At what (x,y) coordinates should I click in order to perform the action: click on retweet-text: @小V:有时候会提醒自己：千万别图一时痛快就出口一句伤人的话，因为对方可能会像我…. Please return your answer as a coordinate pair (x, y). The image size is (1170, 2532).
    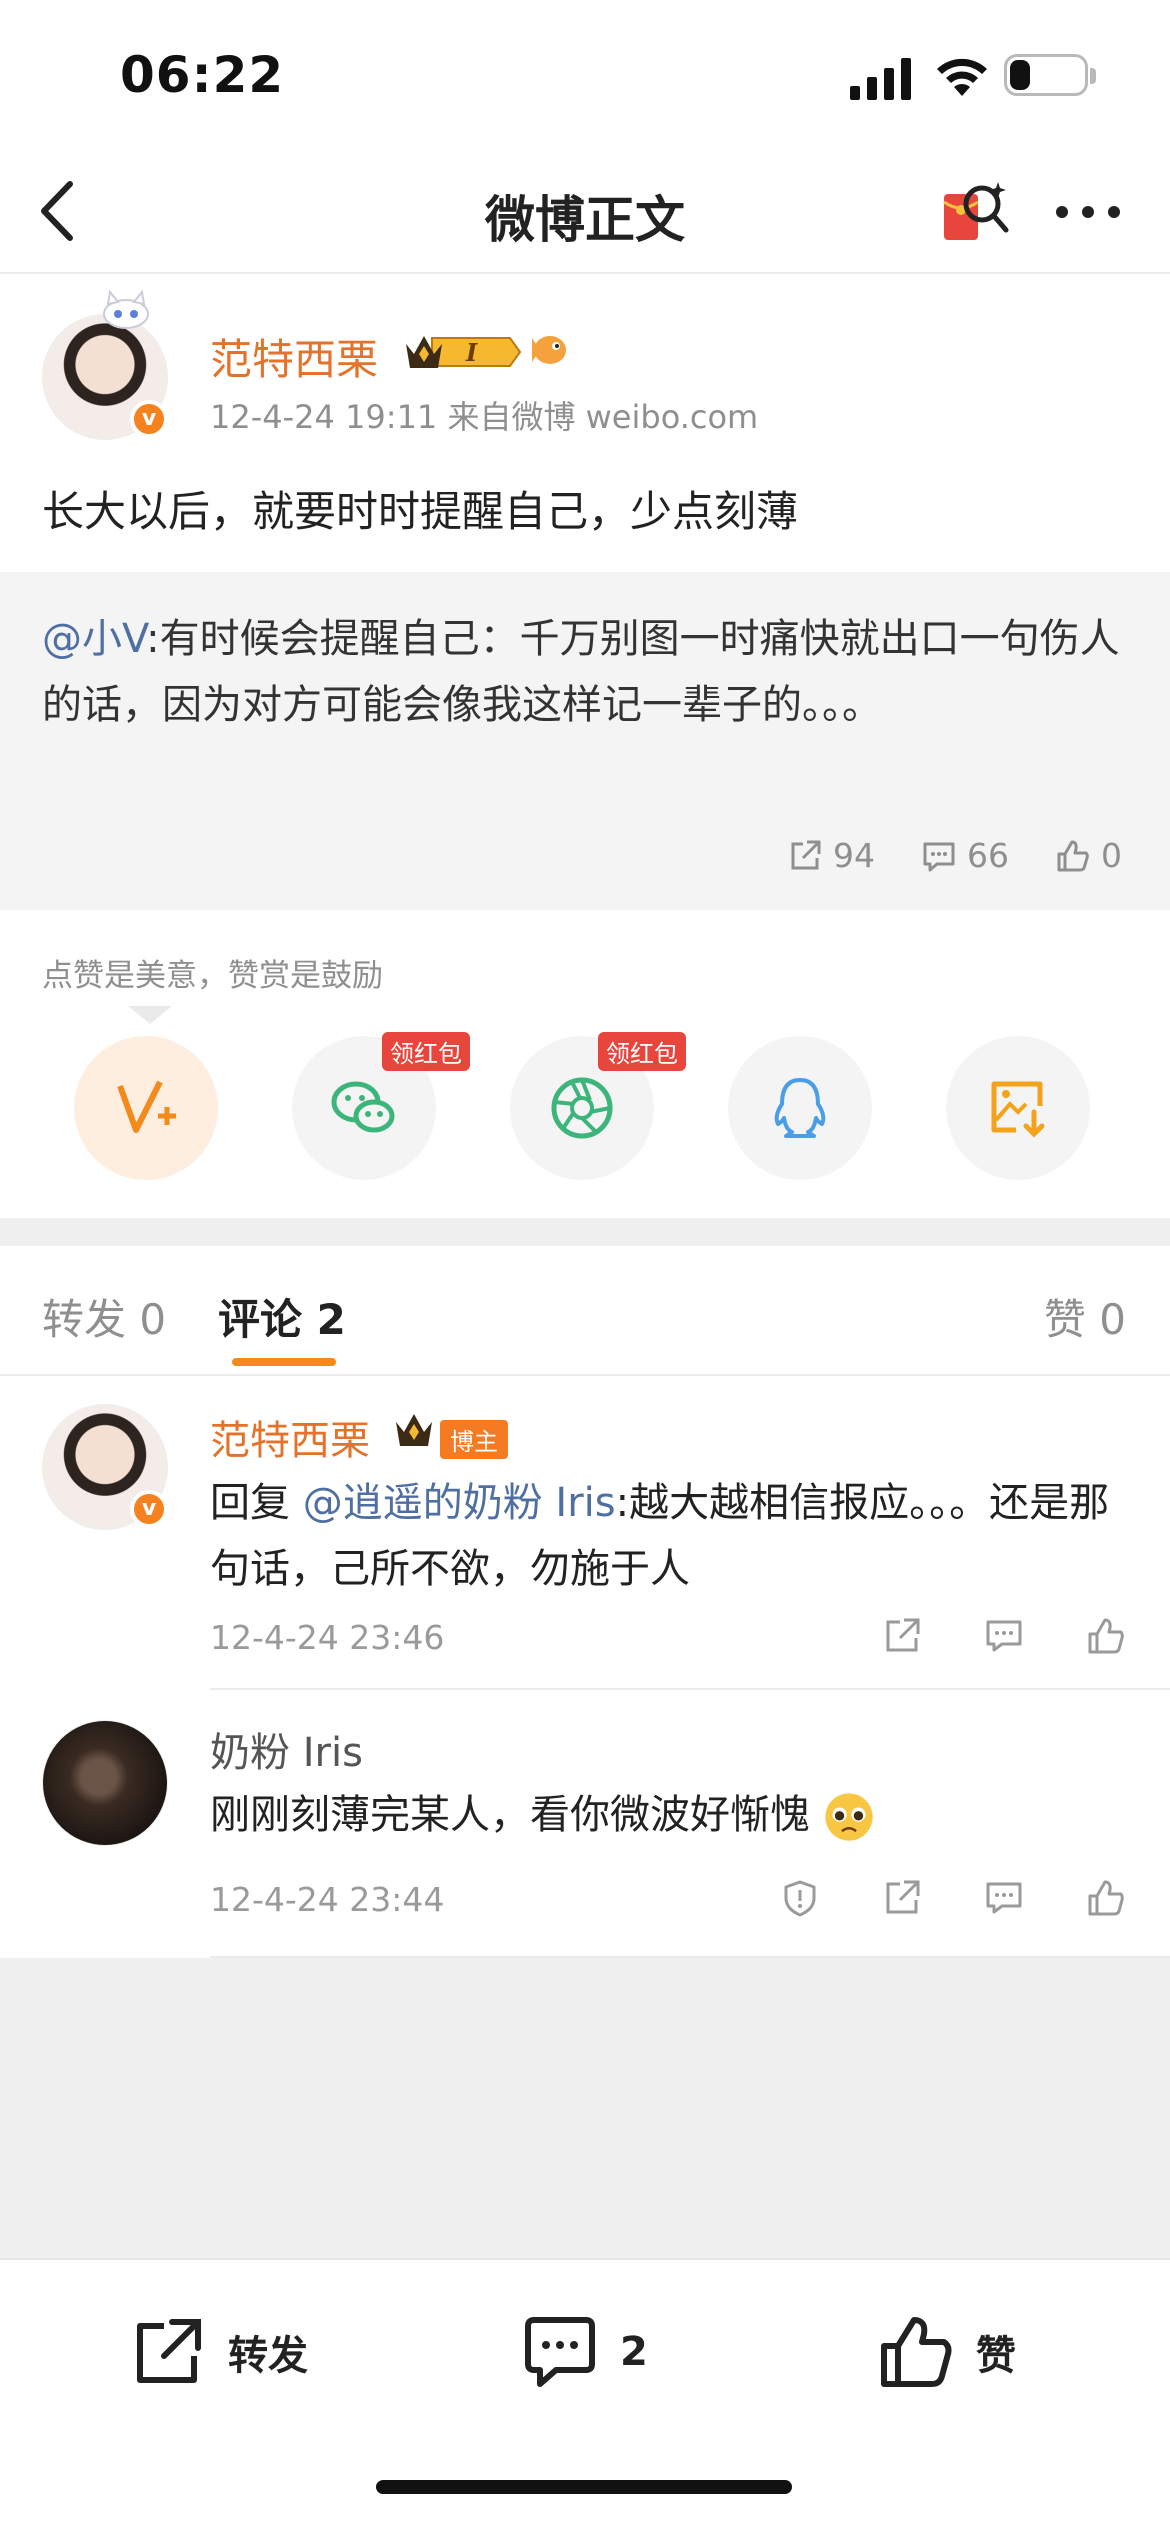
    Looking at the image, I should click on (587, 672).